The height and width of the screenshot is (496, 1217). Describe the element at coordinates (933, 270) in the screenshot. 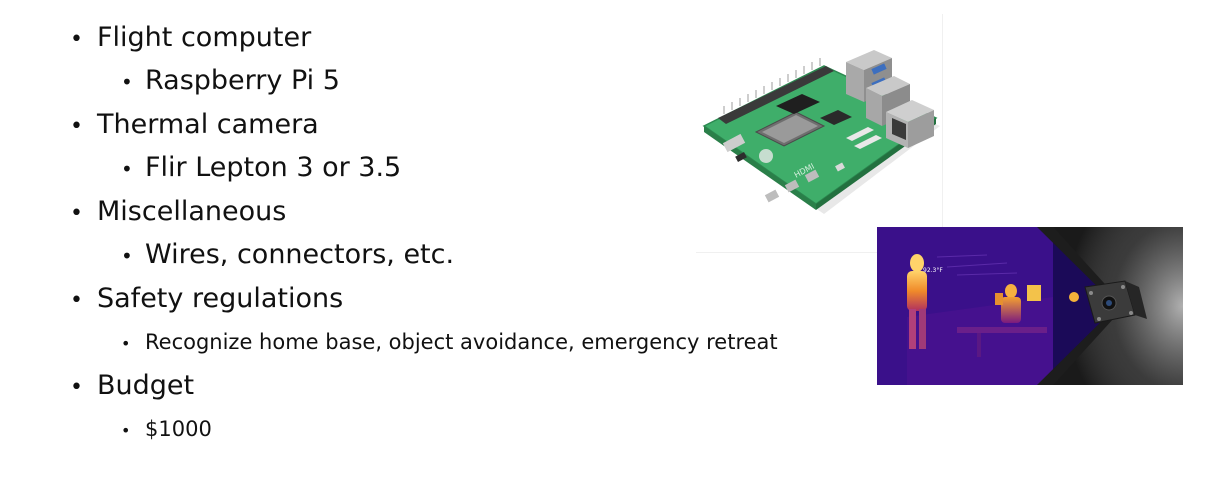

I see `temperature-readout: 92.3°F` at that location.